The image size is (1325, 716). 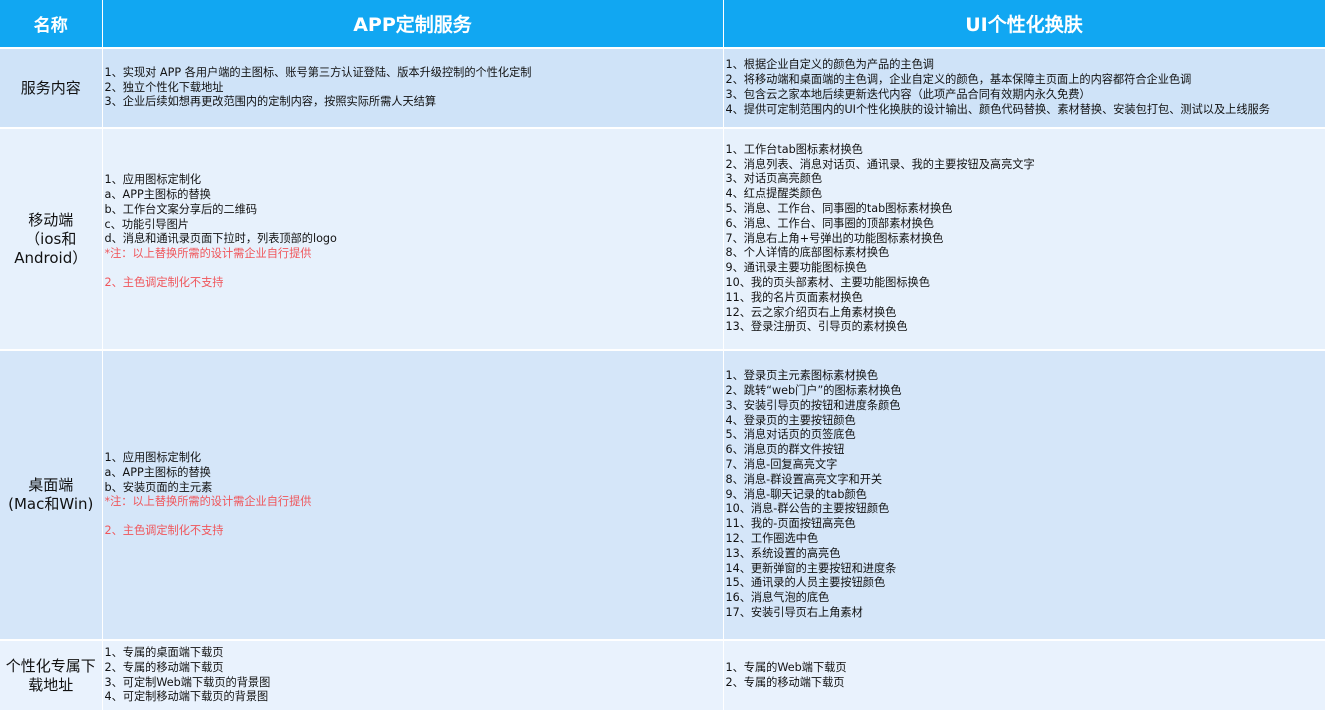 What do you see at coordinates (880, 164) in the screenshot?
I see `list-item: 2、消息列表、消息对话页、通讯录、我的主要按钮及高亮文字` at bounding box center [880, 164].